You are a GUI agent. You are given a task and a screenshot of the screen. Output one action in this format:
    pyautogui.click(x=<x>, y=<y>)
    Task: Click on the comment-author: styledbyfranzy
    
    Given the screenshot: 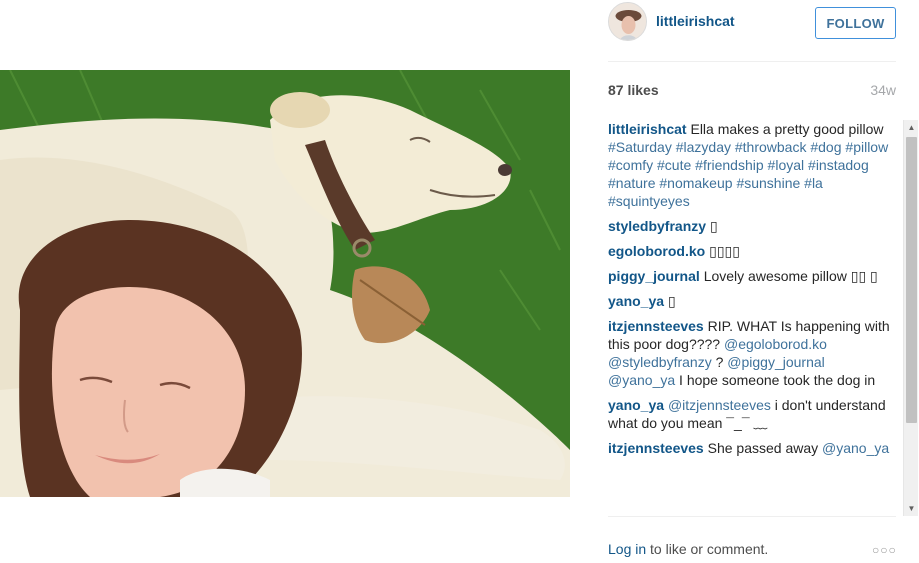 What is the action you would take?
    pyautogui.click(x=657, y=226)
    